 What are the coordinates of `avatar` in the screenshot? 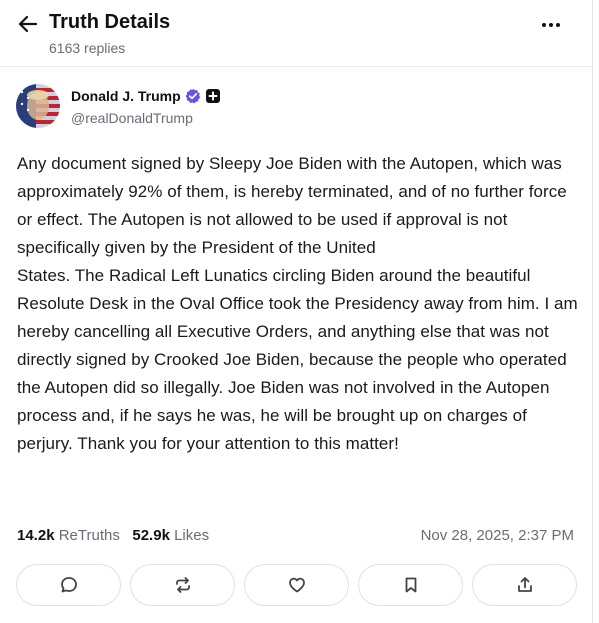 It's located at (38, 106).